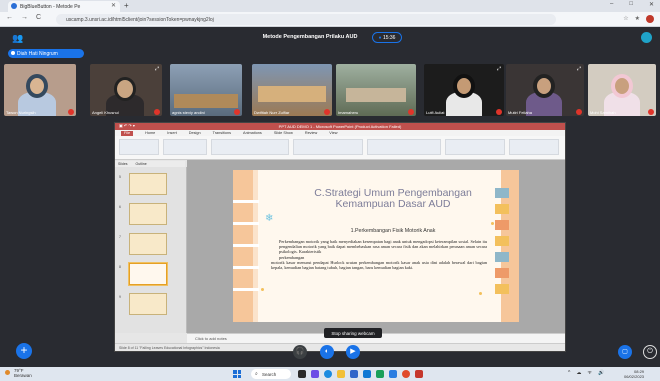 This screenshot has width=660, height=381. I want to click on chat-button: ▢, so click(625, 352).